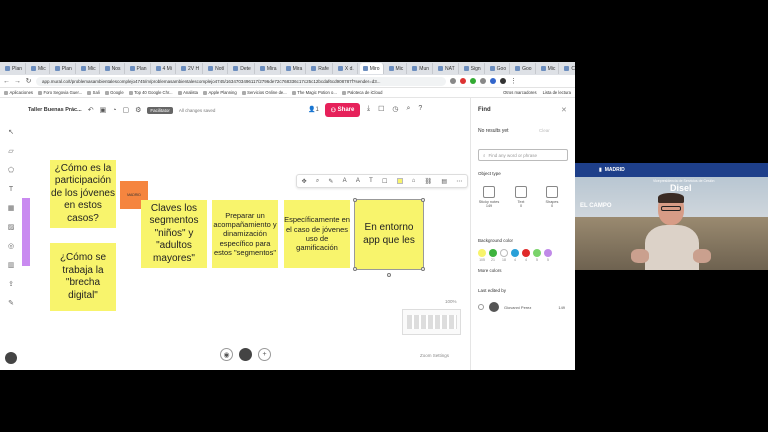 The height and width of the screenshot is (432, 768). Describe the element at coordinates (459, 181) in the screenshot. I see `more-icon: ⋯` at that location.